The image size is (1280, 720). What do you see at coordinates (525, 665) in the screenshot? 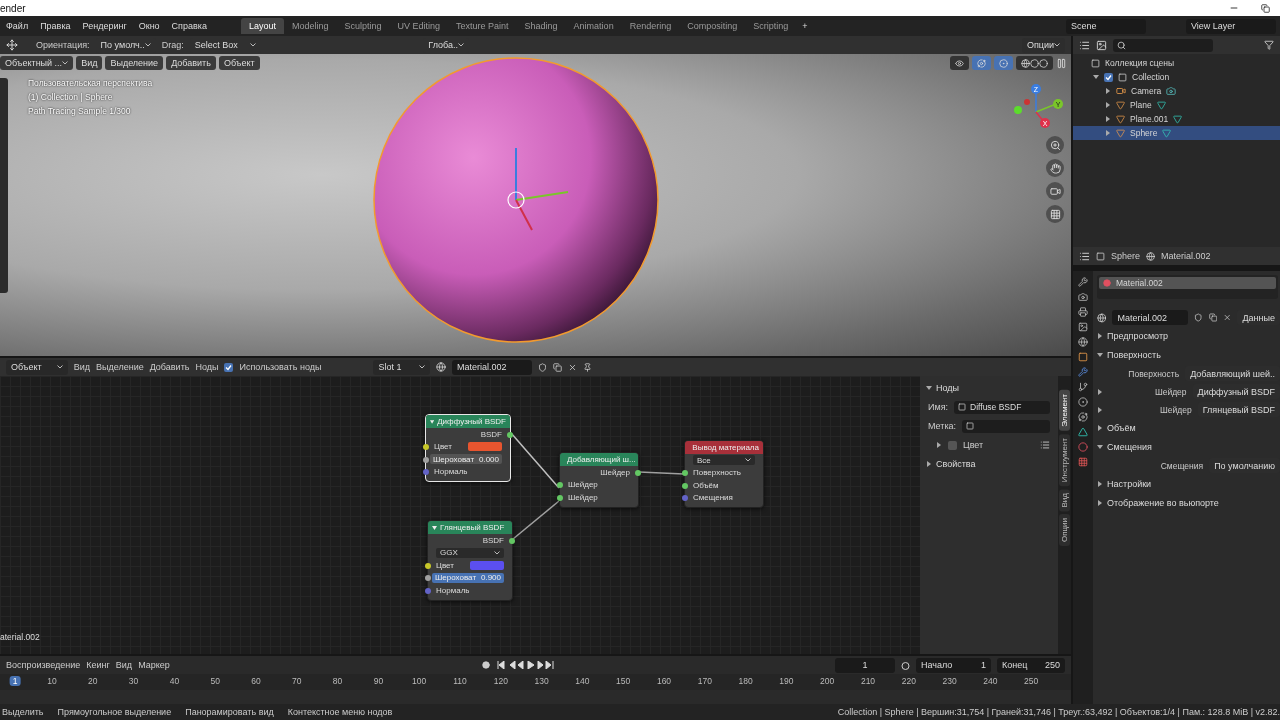
I see `playback-controls-icon` at bounding box center [525, 665].